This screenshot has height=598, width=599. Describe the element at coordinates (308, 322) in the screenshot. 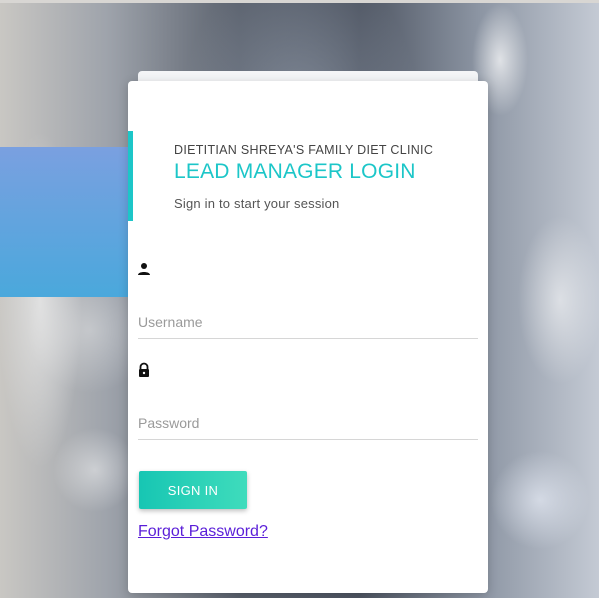

I see `username-field` at that location.